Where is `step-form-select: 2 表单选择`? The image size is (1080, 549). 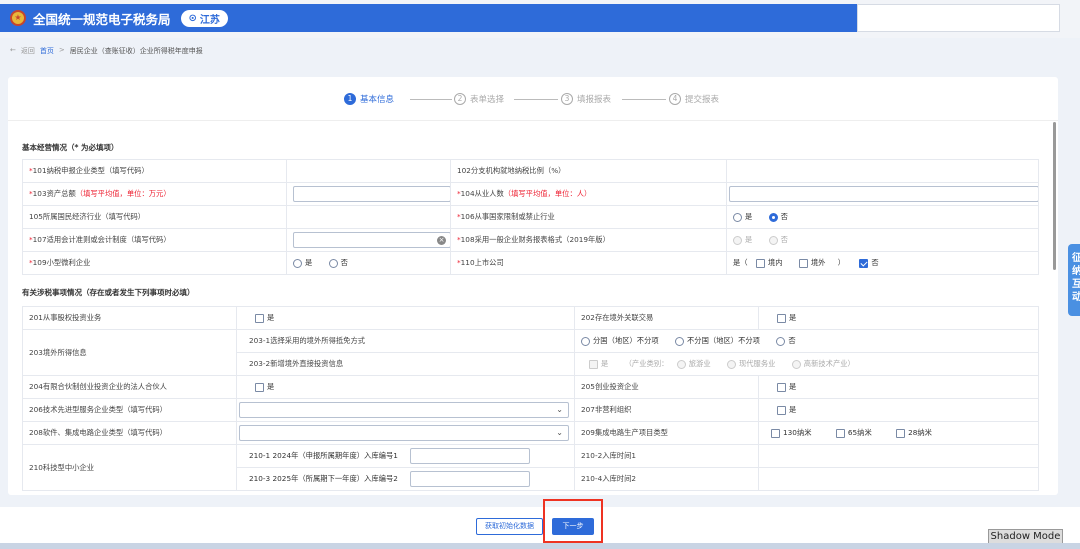 step-form-select: 2 表单选择 is located at coordinates (479, 99).